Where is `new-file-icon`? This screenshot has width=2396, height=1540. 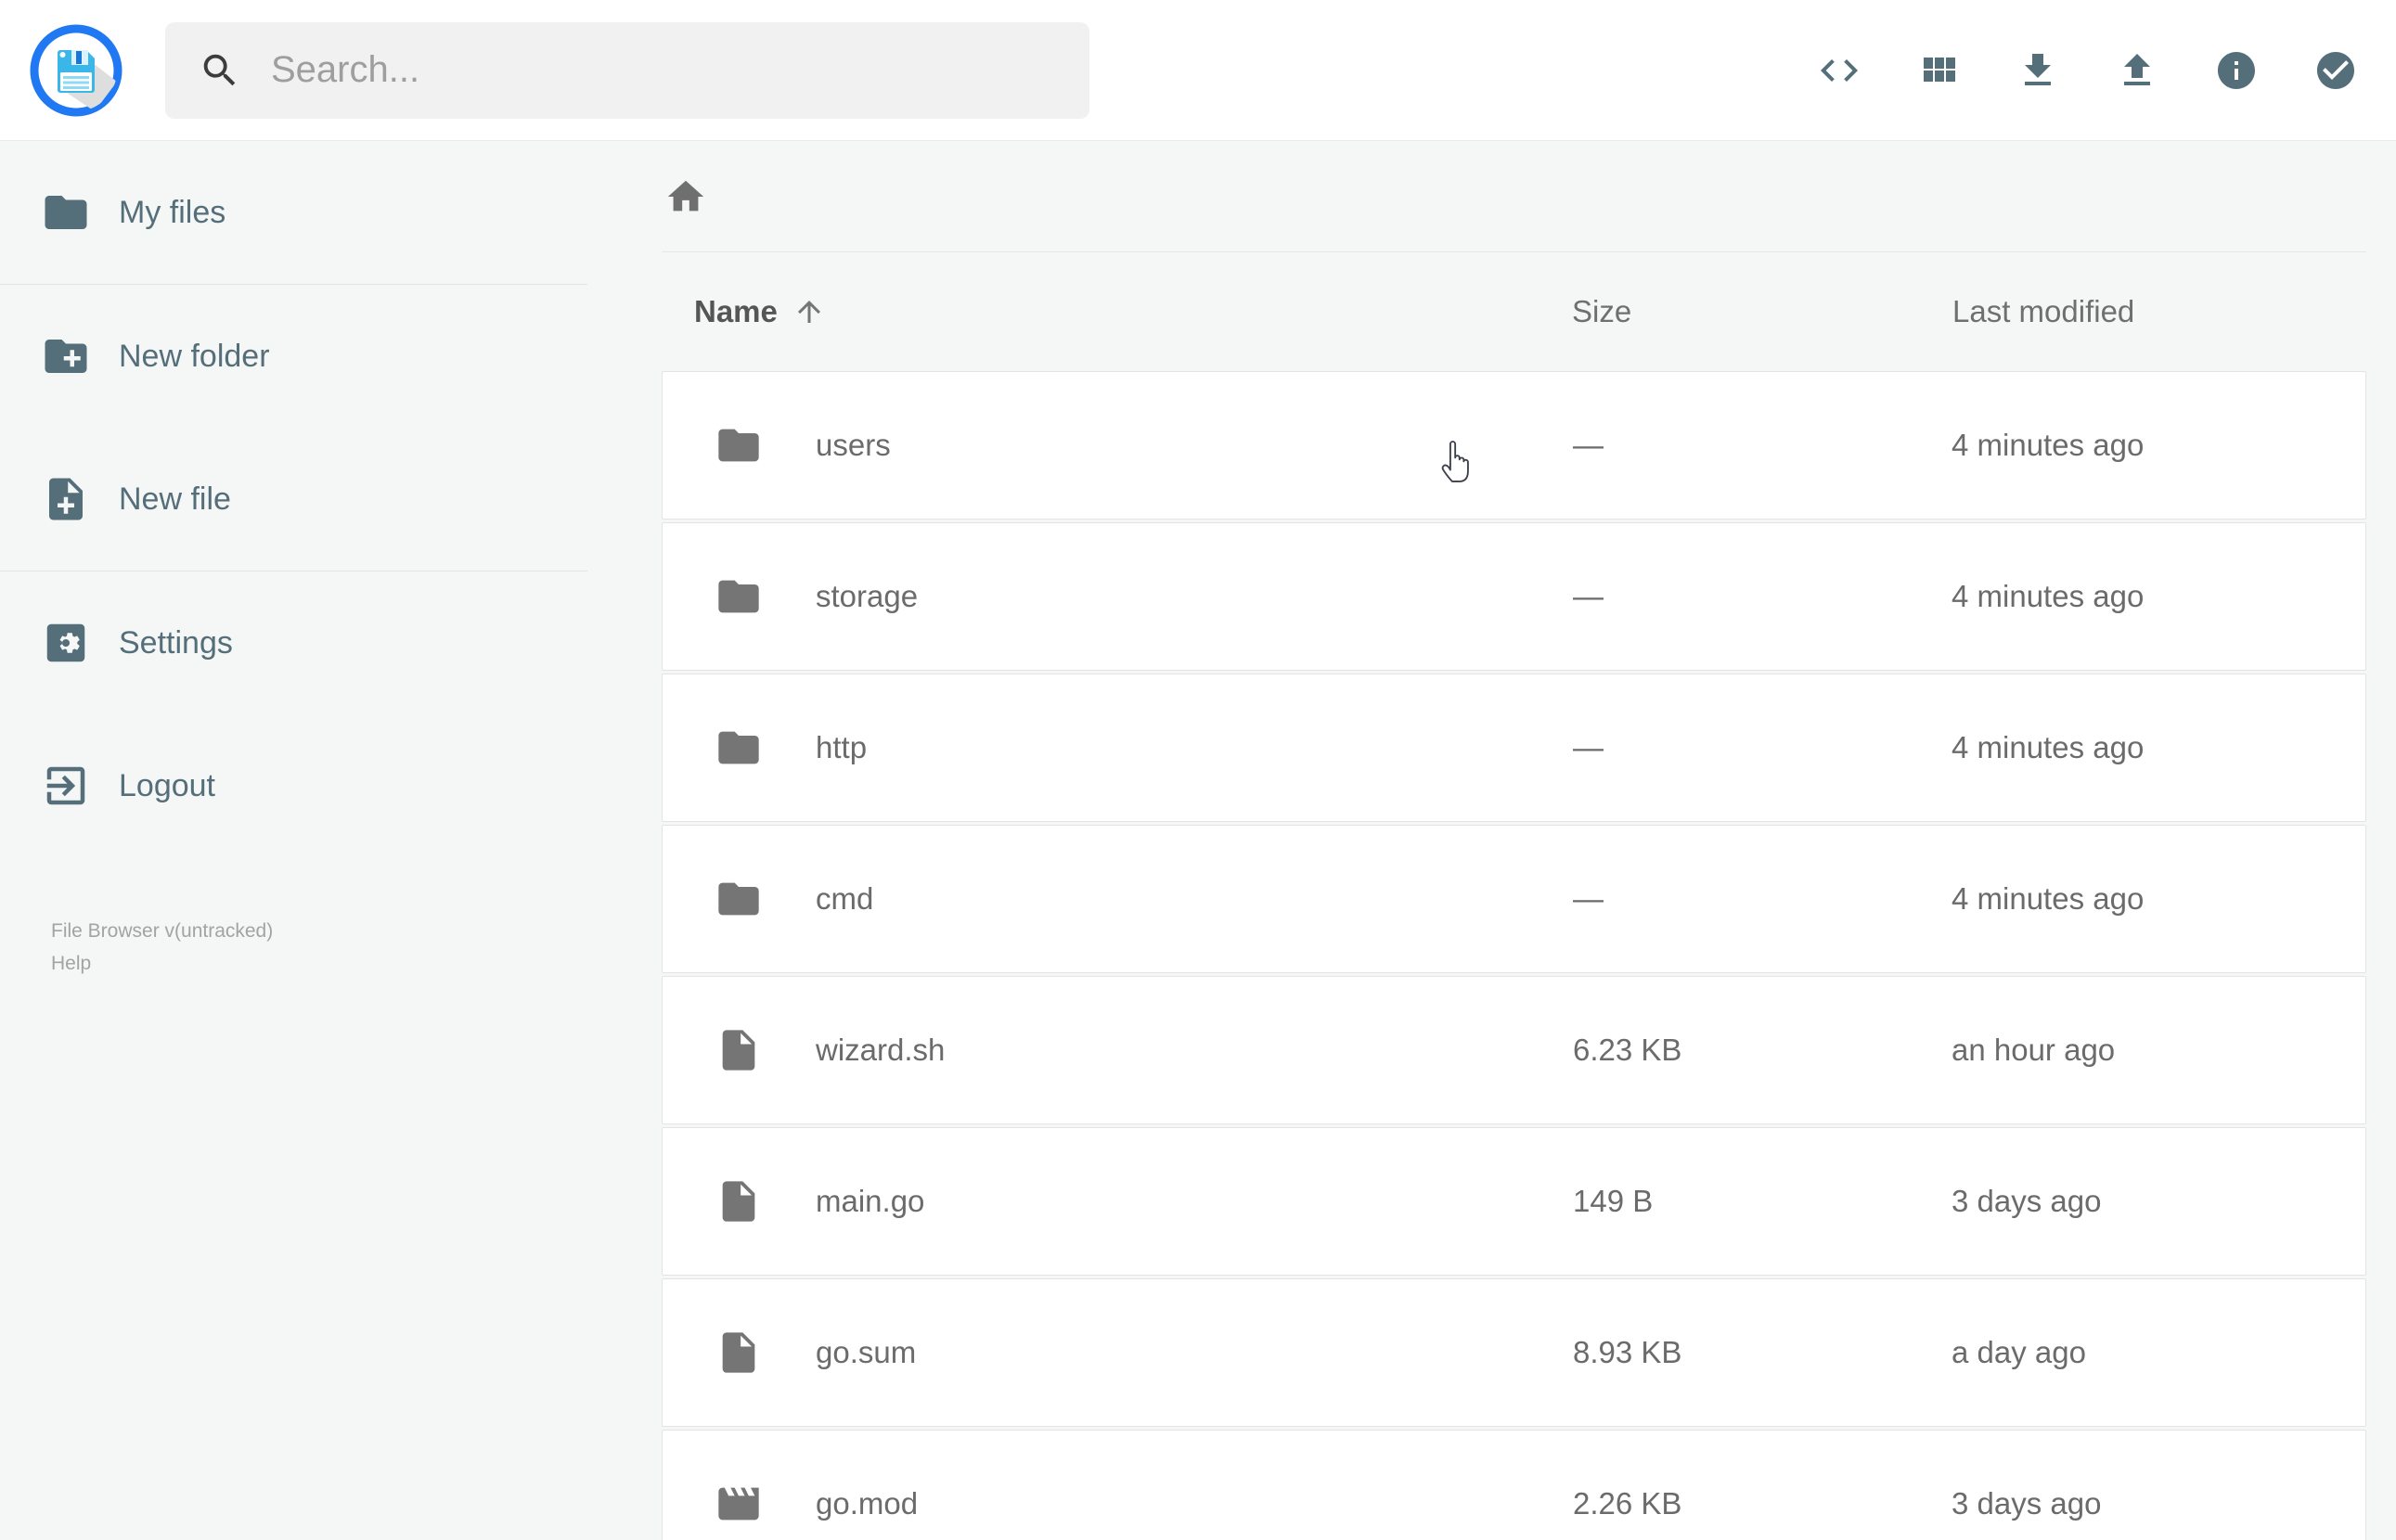 new-file-icon is located at coordinates (66, 499).